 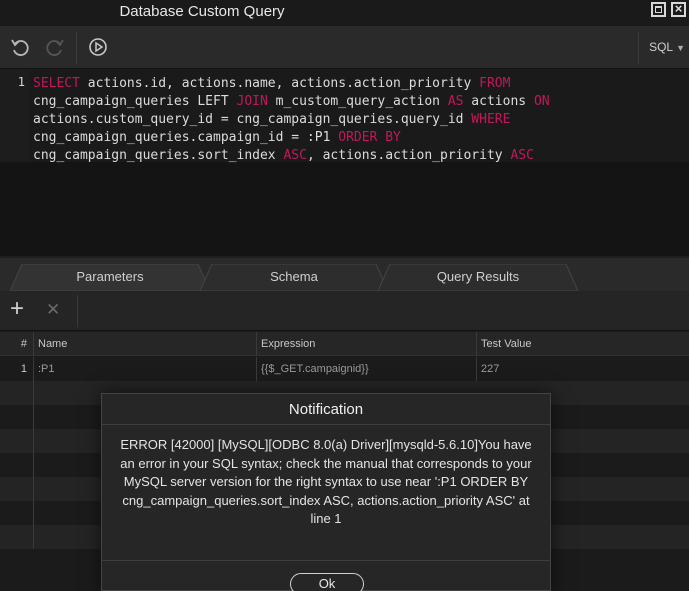 What do you see at coordinates (367, 344) in the screenshot?
I see `column-header-expression: Expression` at bounding box center [367, 344].